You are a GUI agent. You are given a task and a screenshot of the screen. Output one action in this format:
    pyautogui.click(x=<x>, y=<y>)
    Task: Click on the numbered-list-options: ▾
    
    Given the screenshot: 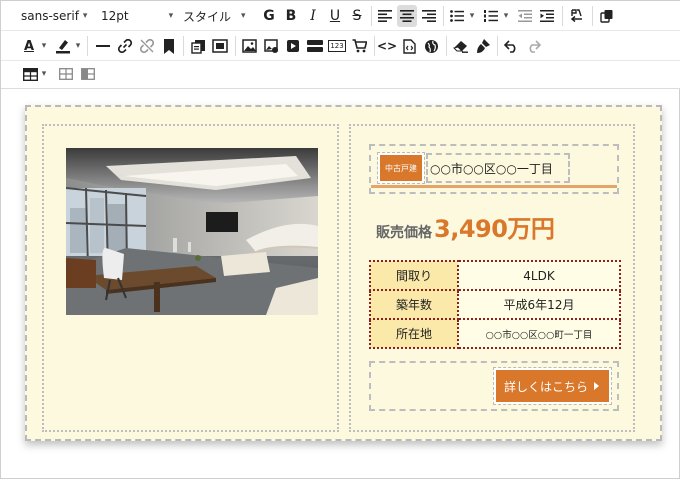 What is the action you would take?
    pyautogui.click(x=506, y=16)
    